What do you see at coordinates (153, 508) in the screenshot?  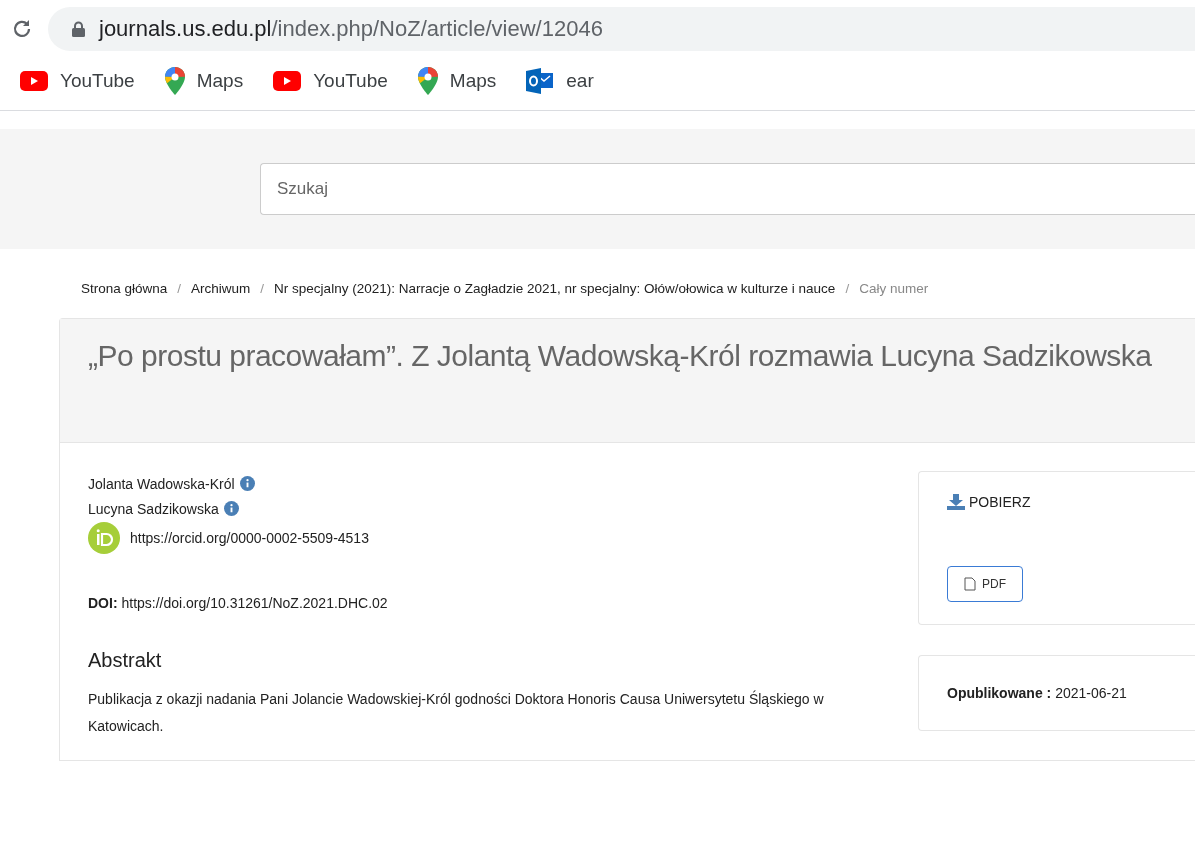 I see `author-name: Lucyna Sadzikowska` at bounding box center [153, 508].